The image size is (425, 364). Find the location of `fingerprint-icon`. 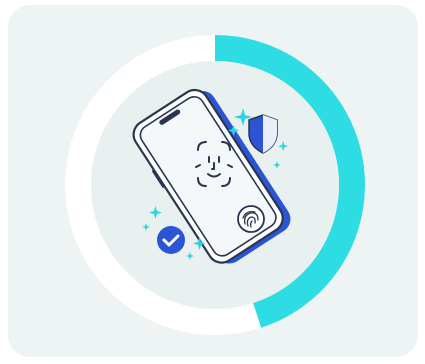

fingerprint-icon is located at coordinates (251, 219).